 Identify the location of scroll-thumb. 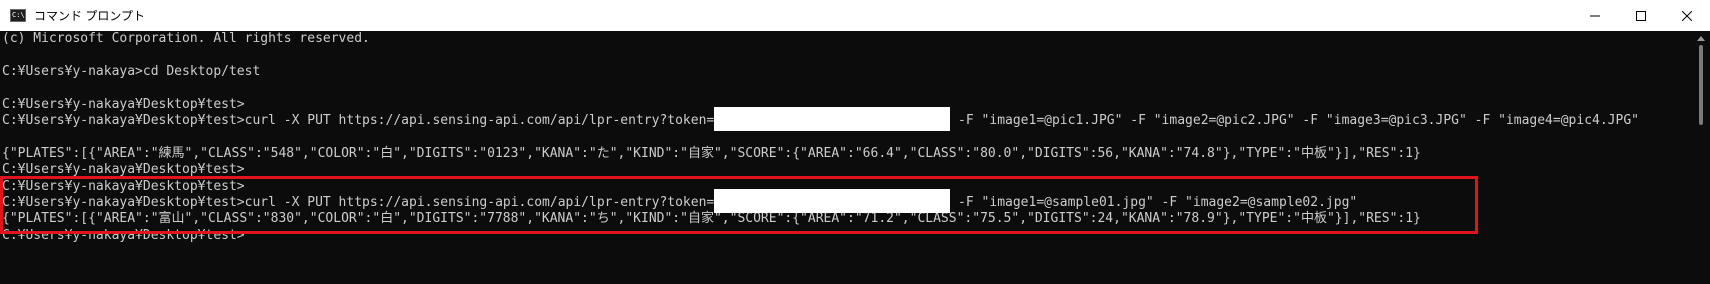
(1701, 85).